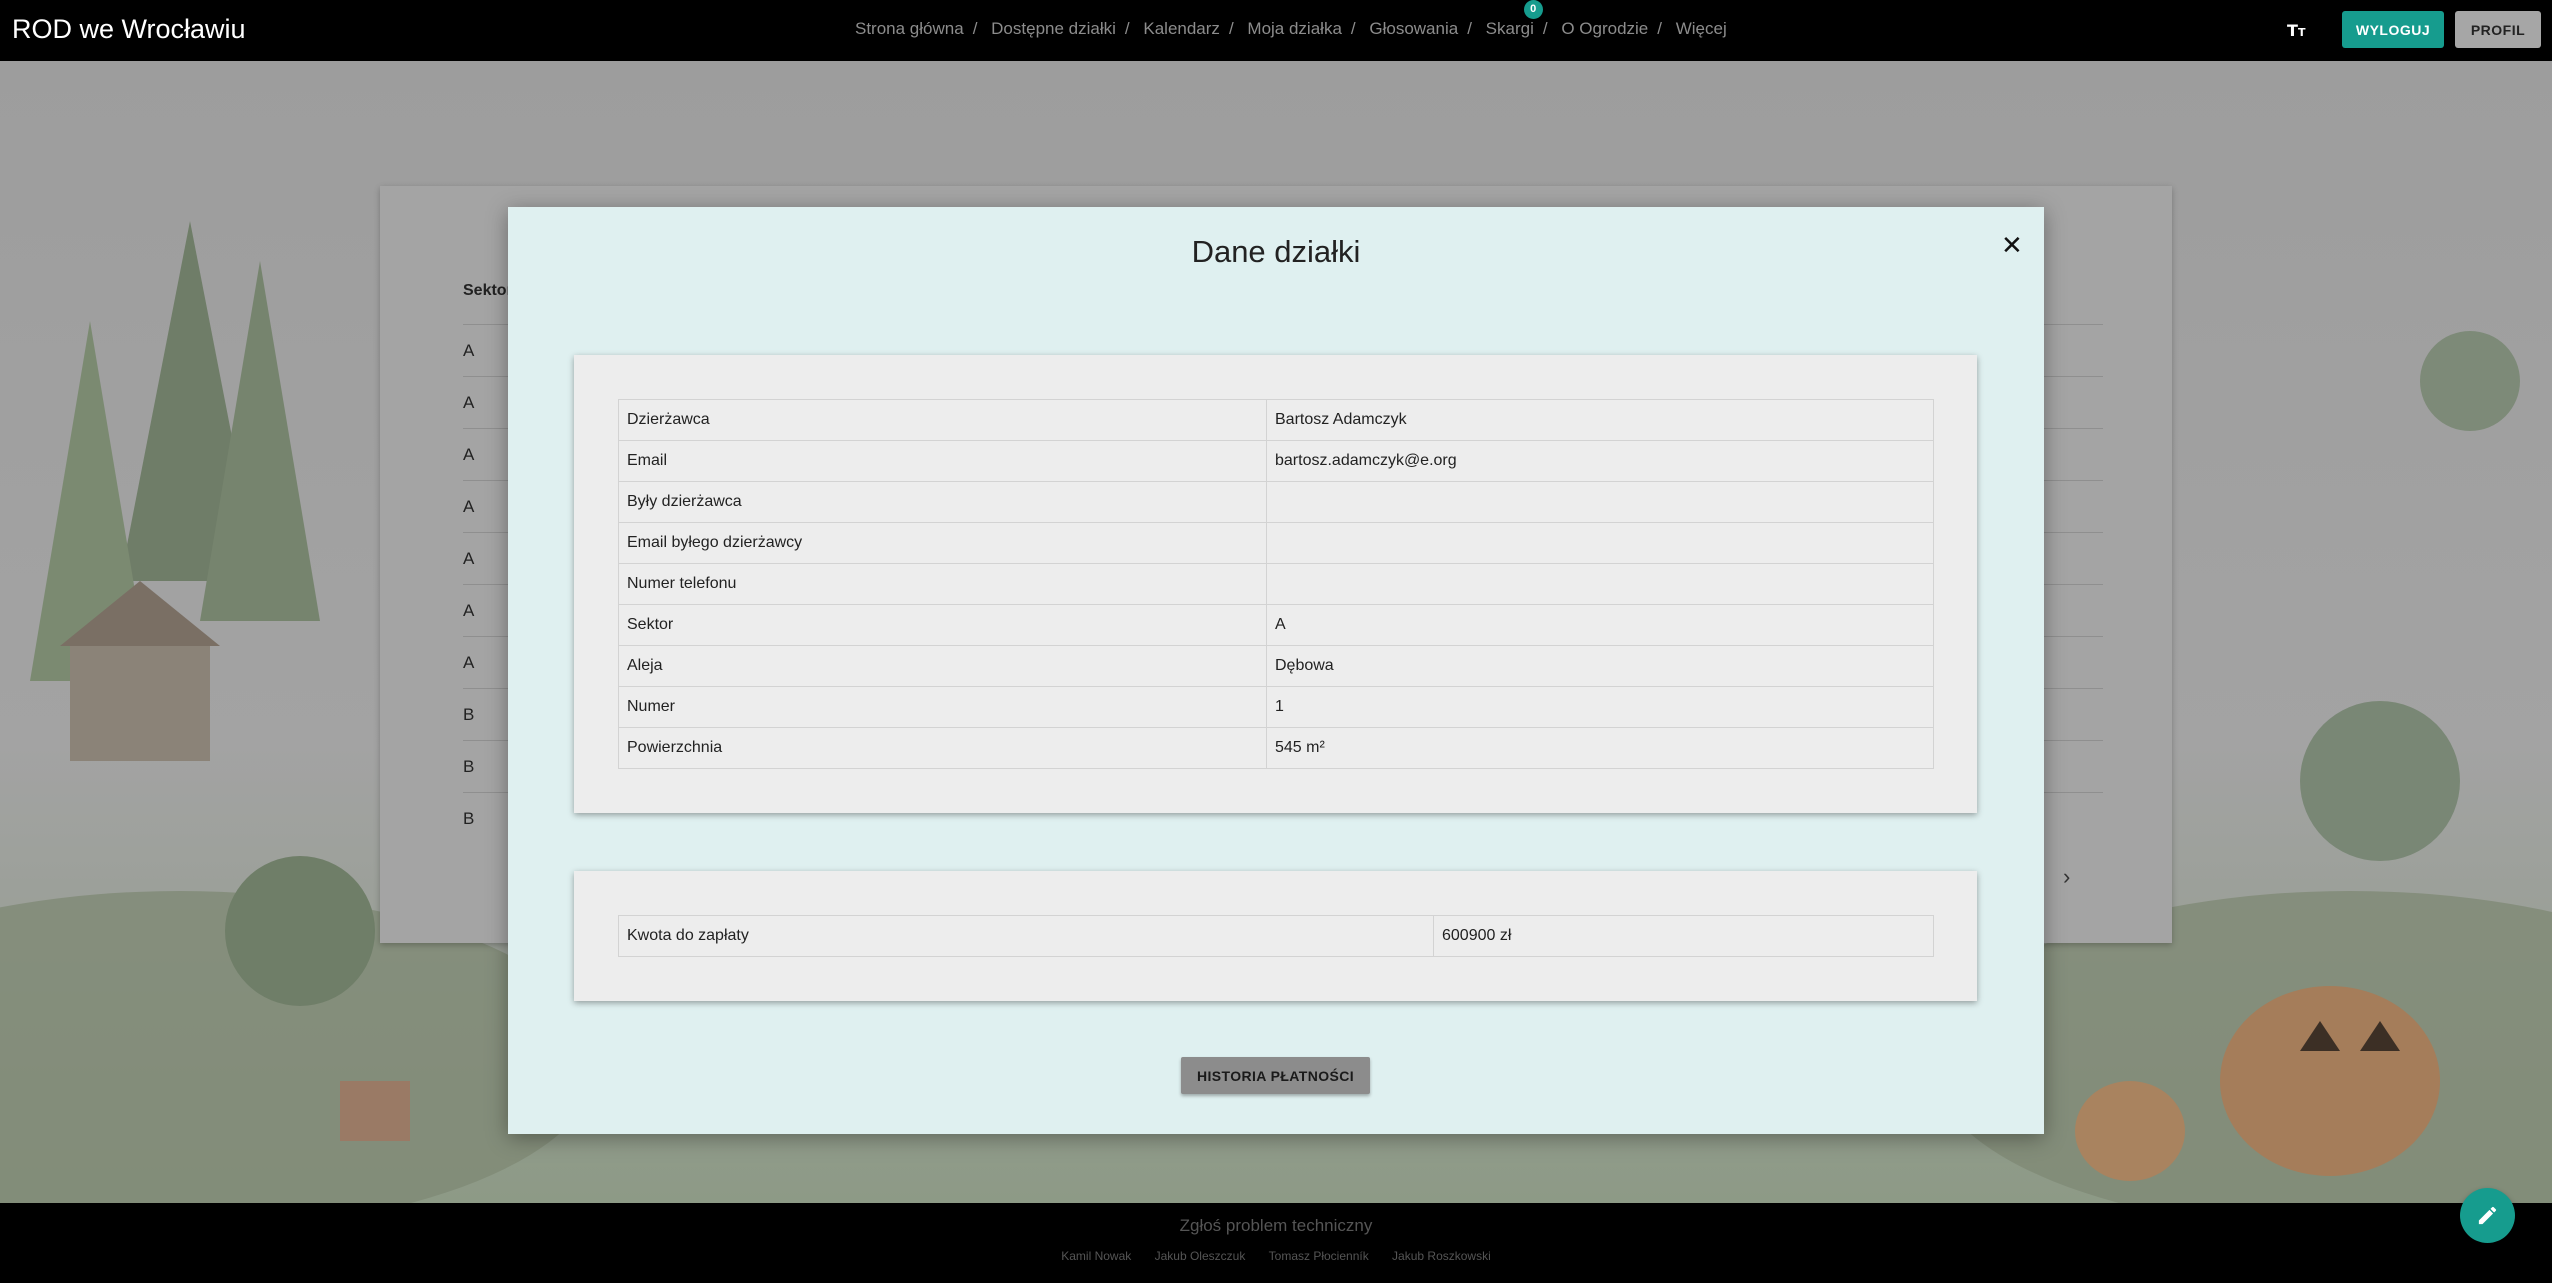 Image resolution: width=2552 pixels, height=1283 pixels. Describe the element at coordinates (1600, 666) in the screenshot. I see `detail-value: Dębowa` at that location.